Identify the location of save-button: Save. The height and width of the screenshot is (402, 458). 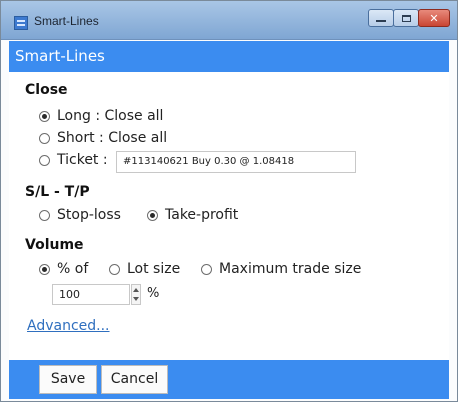
(68, 379).